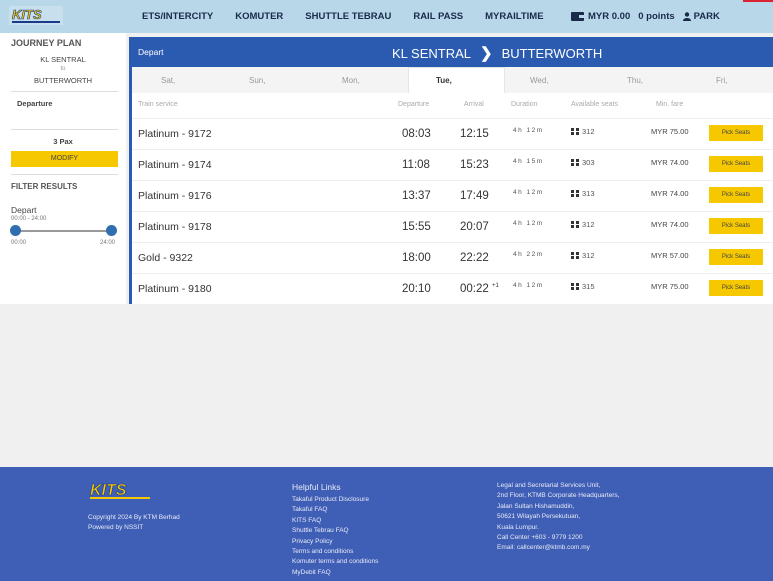 The width and height of the screenshot is (773, 581). Describe the element at coordinates (316, 487) in the screenshot. I see `helpful-links-title: Helpful Links` at that location.